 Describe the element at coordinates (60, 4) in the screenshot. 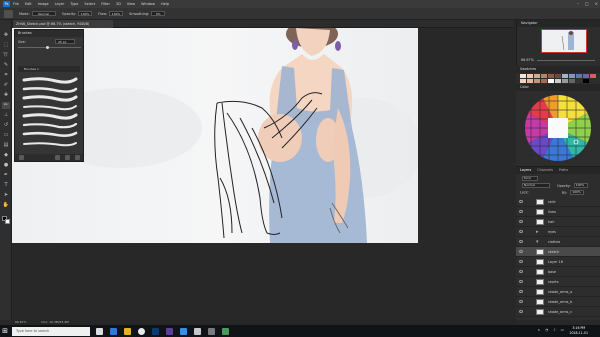

I see `menu-layer: Layer` at that location.